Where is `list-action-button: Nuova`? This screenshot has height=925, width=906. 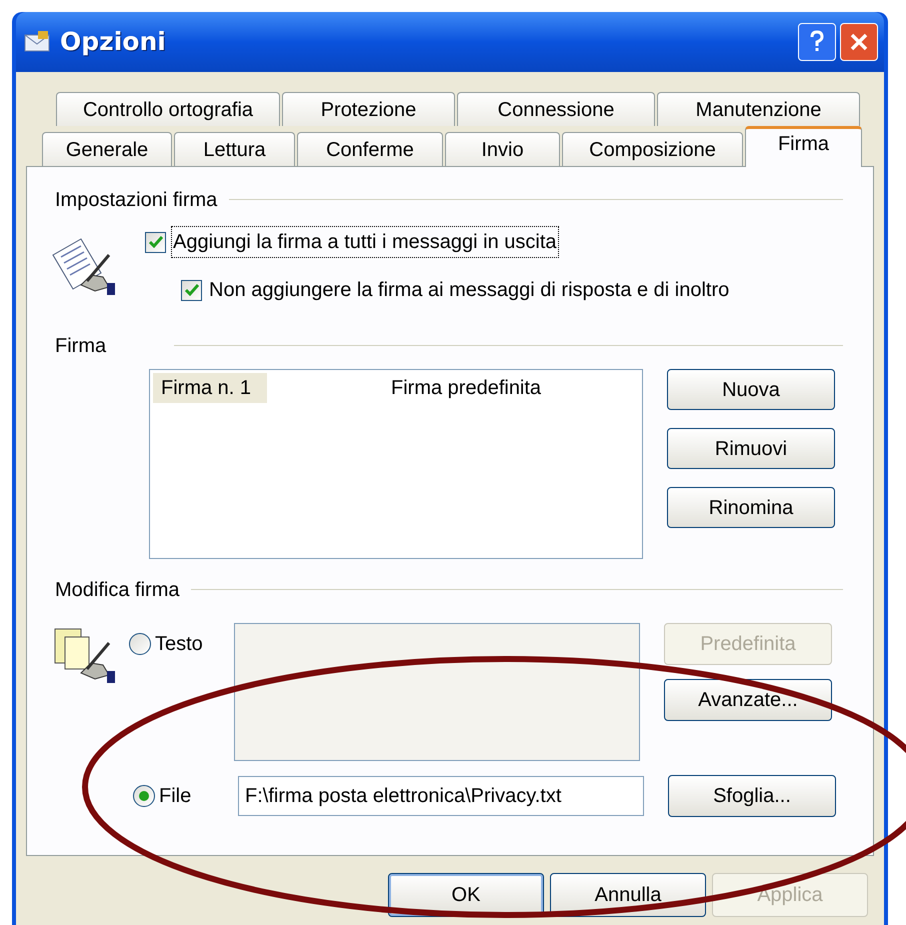 list-action-button: Nuova is located at coordinates (751, 389).